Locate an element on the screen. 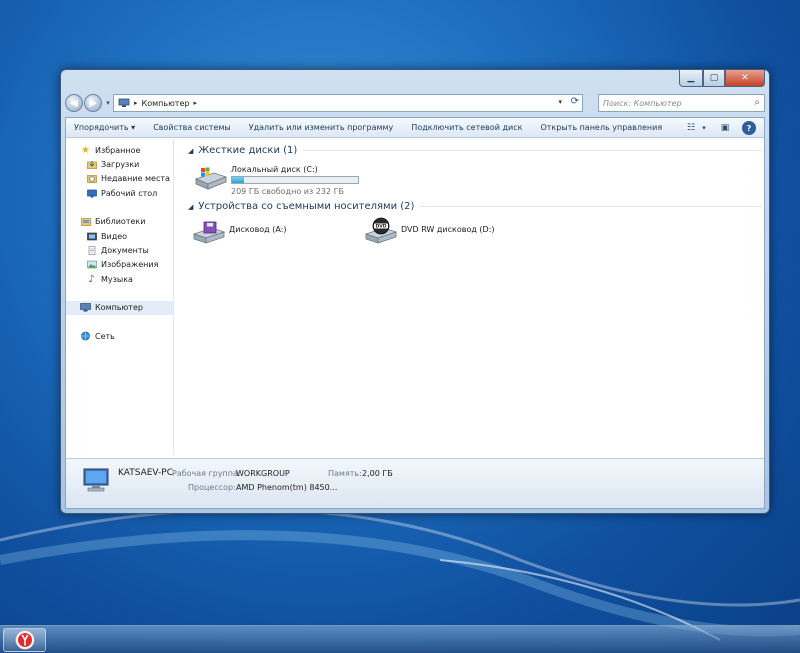  organize-label: Упорядочить is located at coordinates (101, 127).